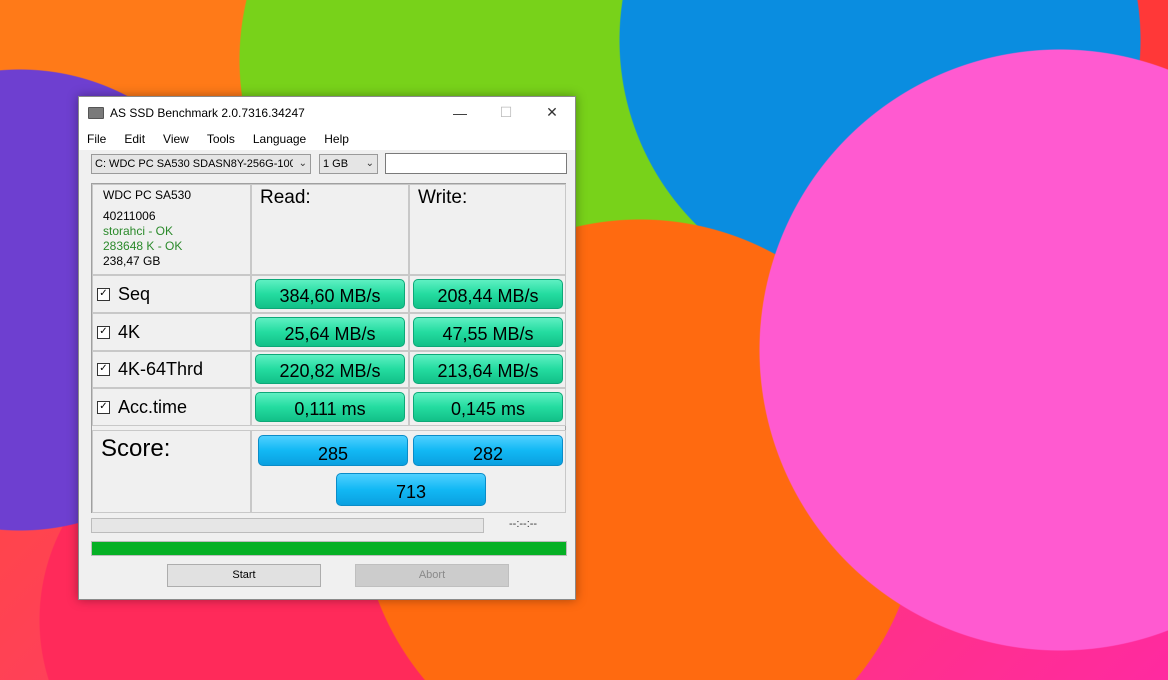 Image resolution: width=1168 pixels, height=680 pixels. I want to click on menu-language: Language, so click(279, 139).